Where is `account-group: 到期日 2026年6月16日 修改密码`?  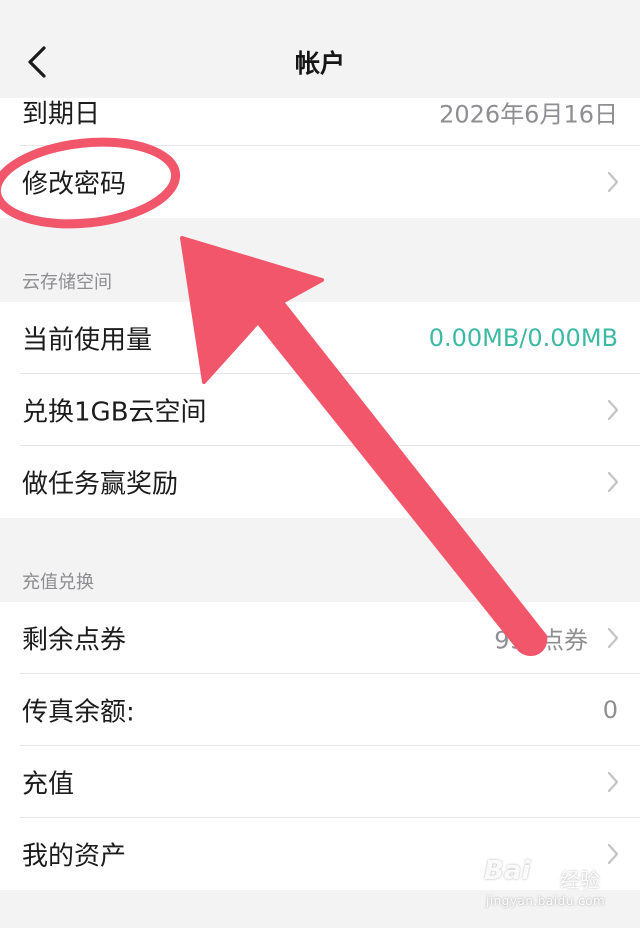
account-group: 到期日 2026年6月16日 修改密码 is located at coordinates (320, 158).